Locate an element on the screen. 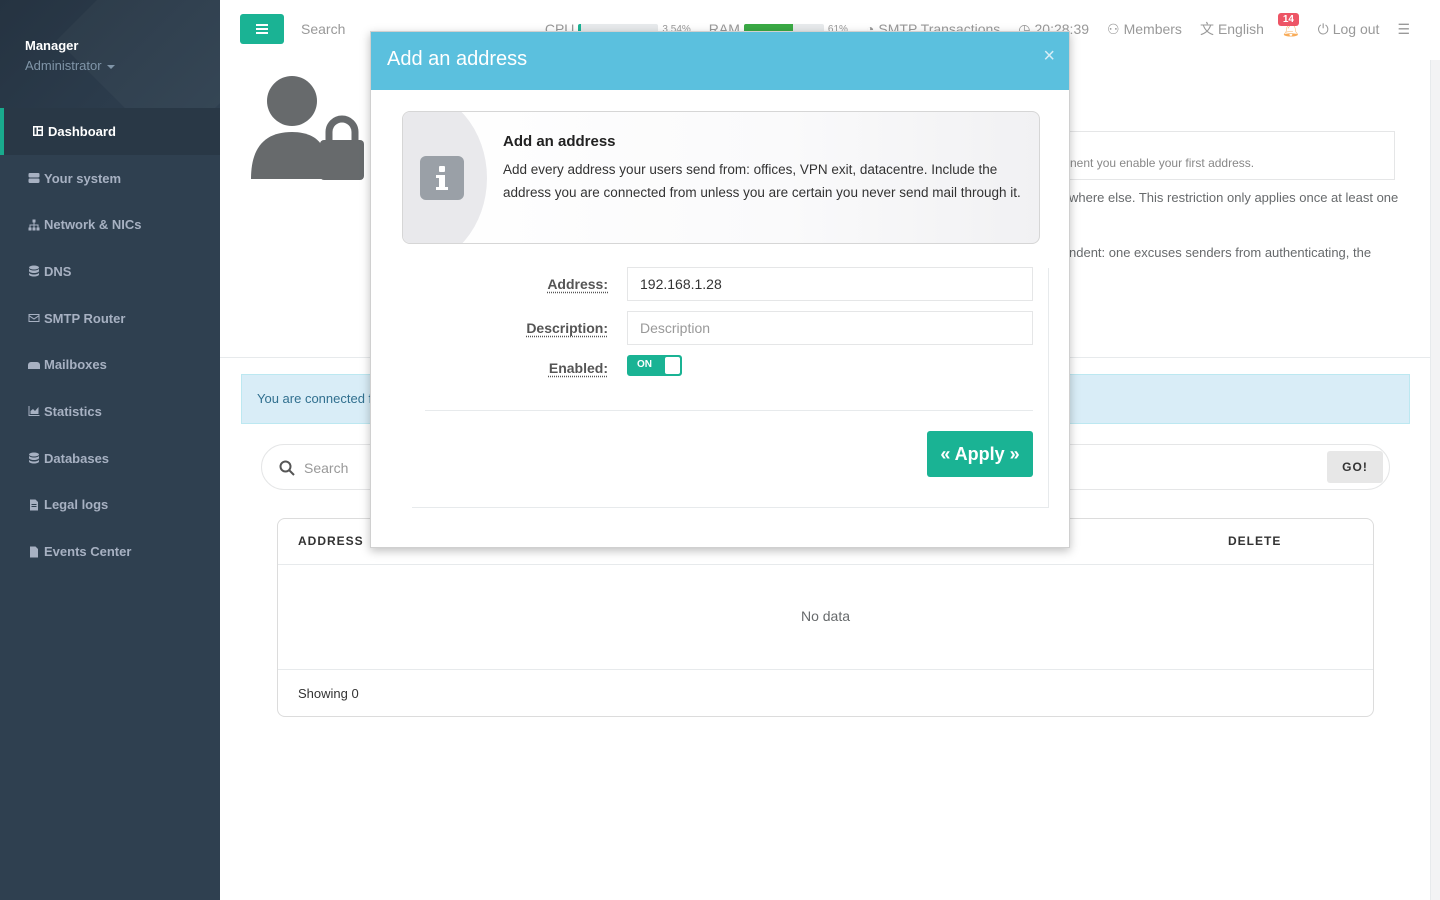 The image size is (1440, 900). hamburger-icon is located at coordinates (262, 29).